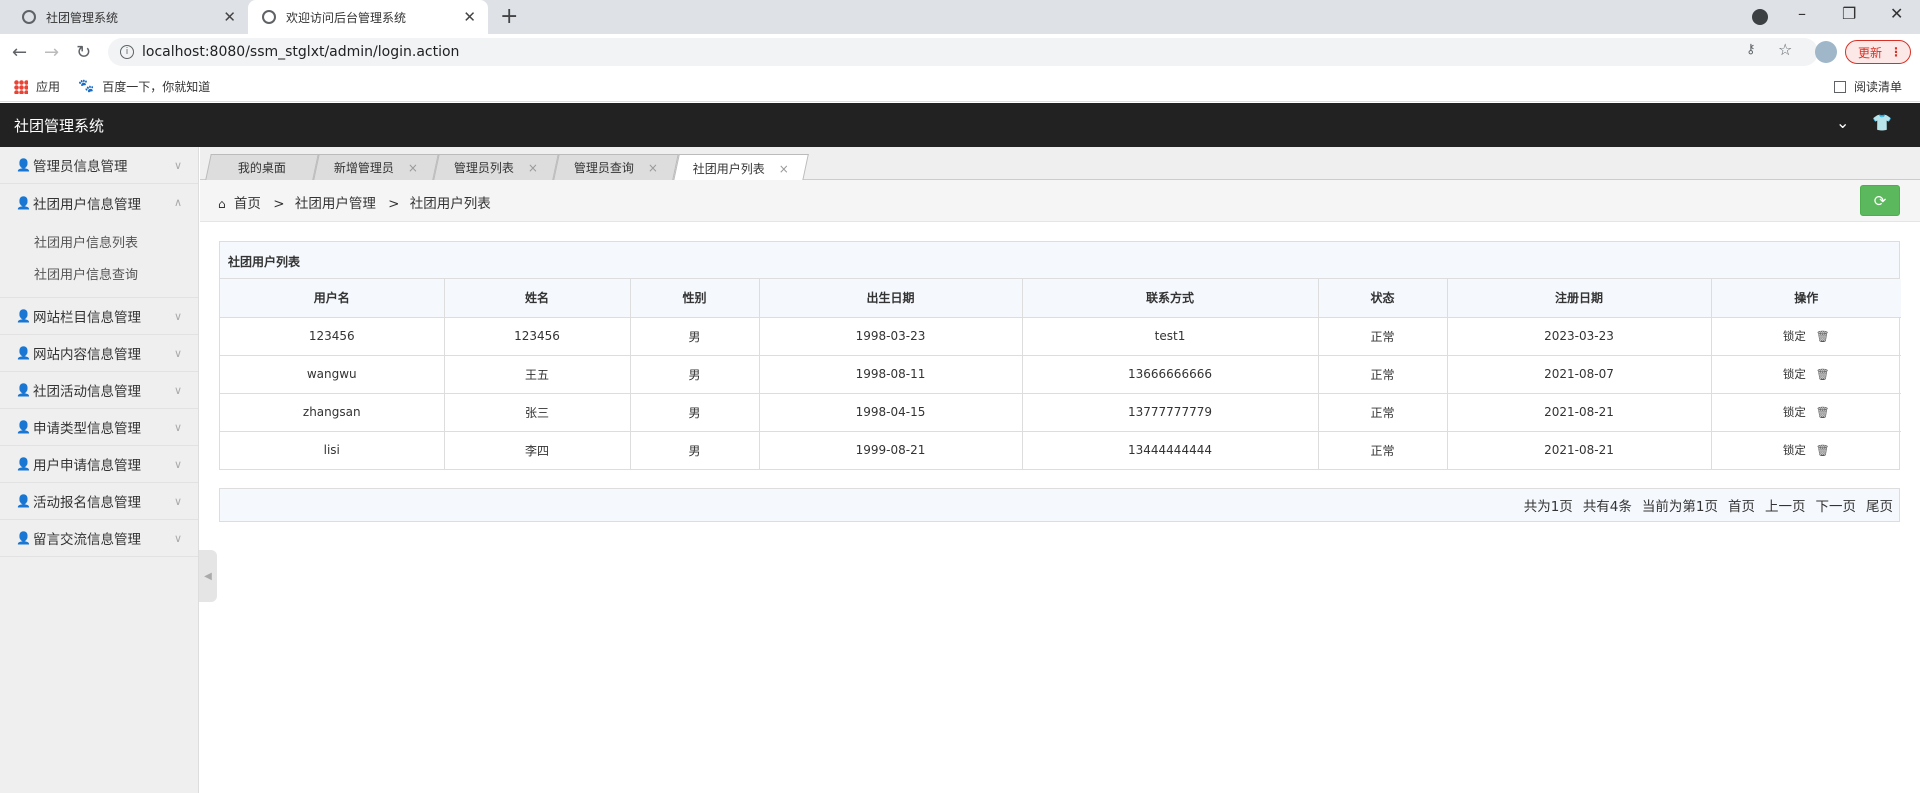  Describe the element at coordinates (1751, 49) in the screenshot. I see `key-icon: ⚷` at that location.